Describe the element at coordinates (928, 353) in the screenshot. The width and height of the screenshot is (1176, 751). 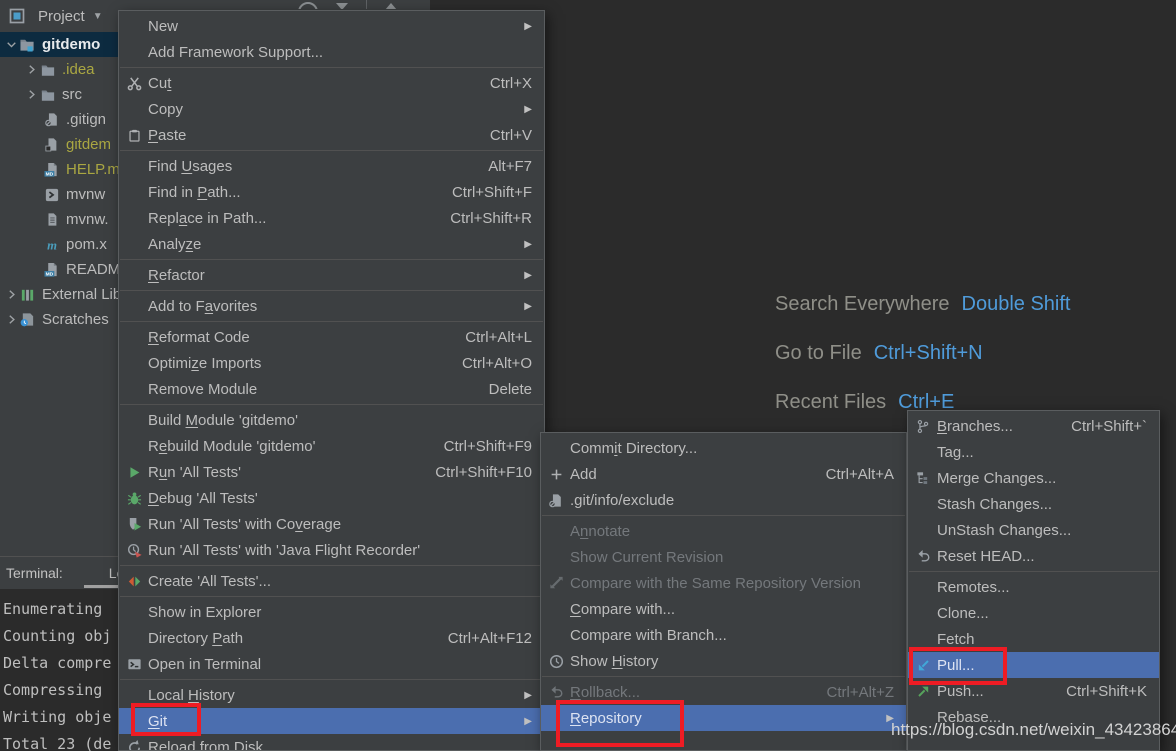
I see `hint-shortcut: Ctrl+Shift+N` at that location.